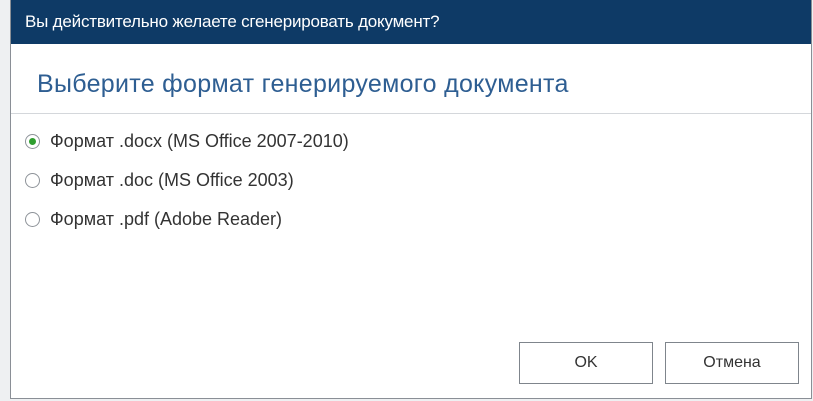  What do you see at coordinates (418, 141) in the screenshot?
I see `format-option-docx: Формат .docx (MS Office 2007-2010)` at bounding box center [418, 141].